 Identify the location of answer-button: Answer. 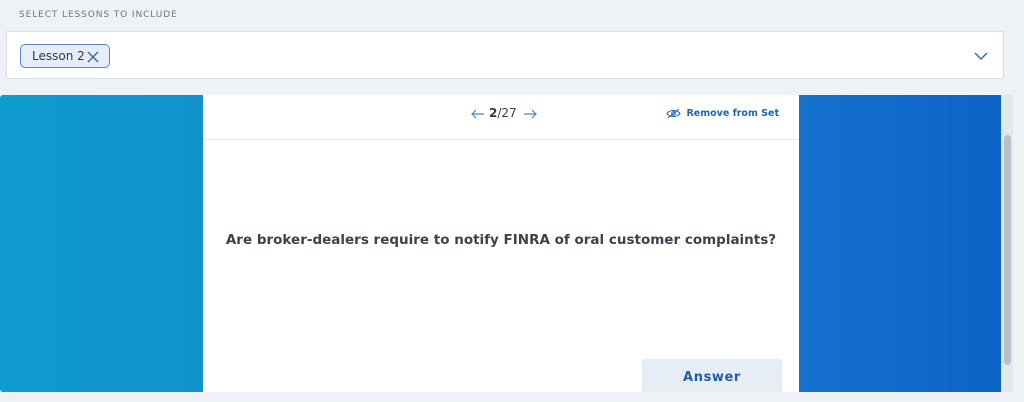
(712, 375).